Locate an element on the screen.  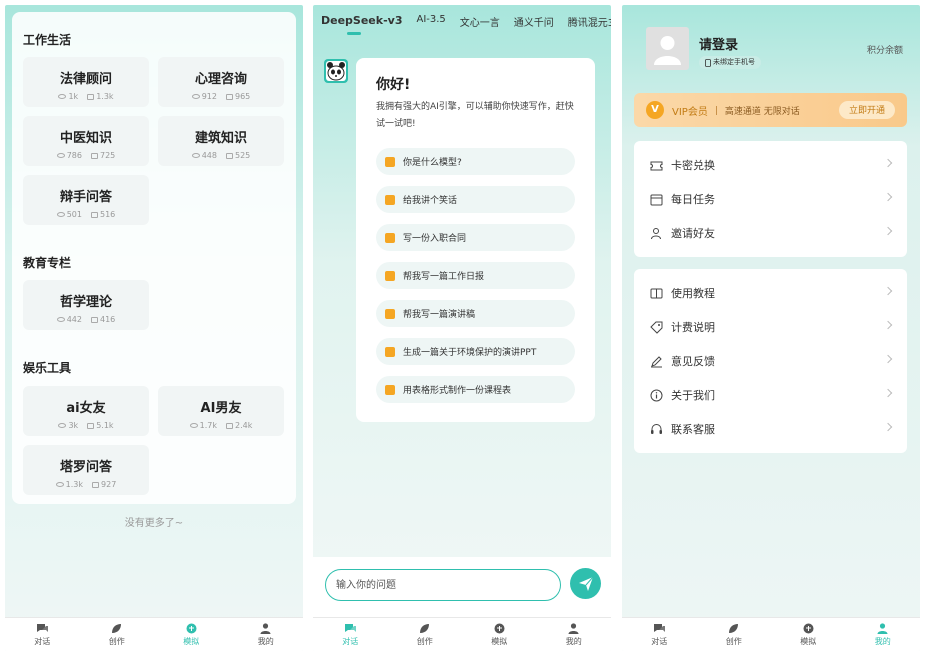
comment-count: 516 is located at coordinates (108, 214).